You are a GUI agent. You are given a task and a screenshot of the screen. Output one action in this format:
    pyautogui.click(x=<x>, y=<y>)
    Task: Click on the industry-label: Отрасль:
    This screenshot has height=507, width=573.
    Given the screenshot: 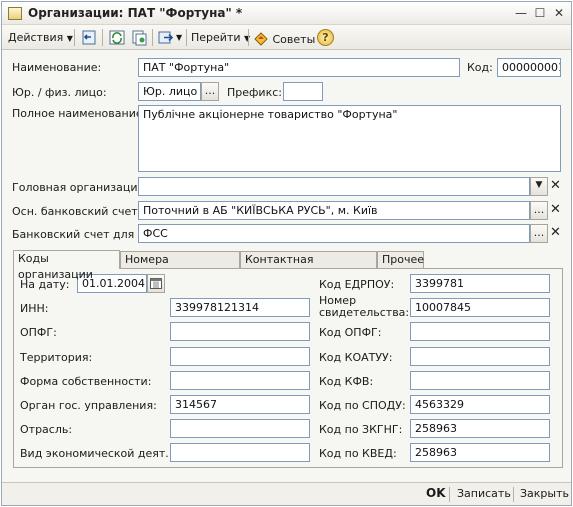 What is the action you would take?
    pyautogui.click(x=46, y=429)
    